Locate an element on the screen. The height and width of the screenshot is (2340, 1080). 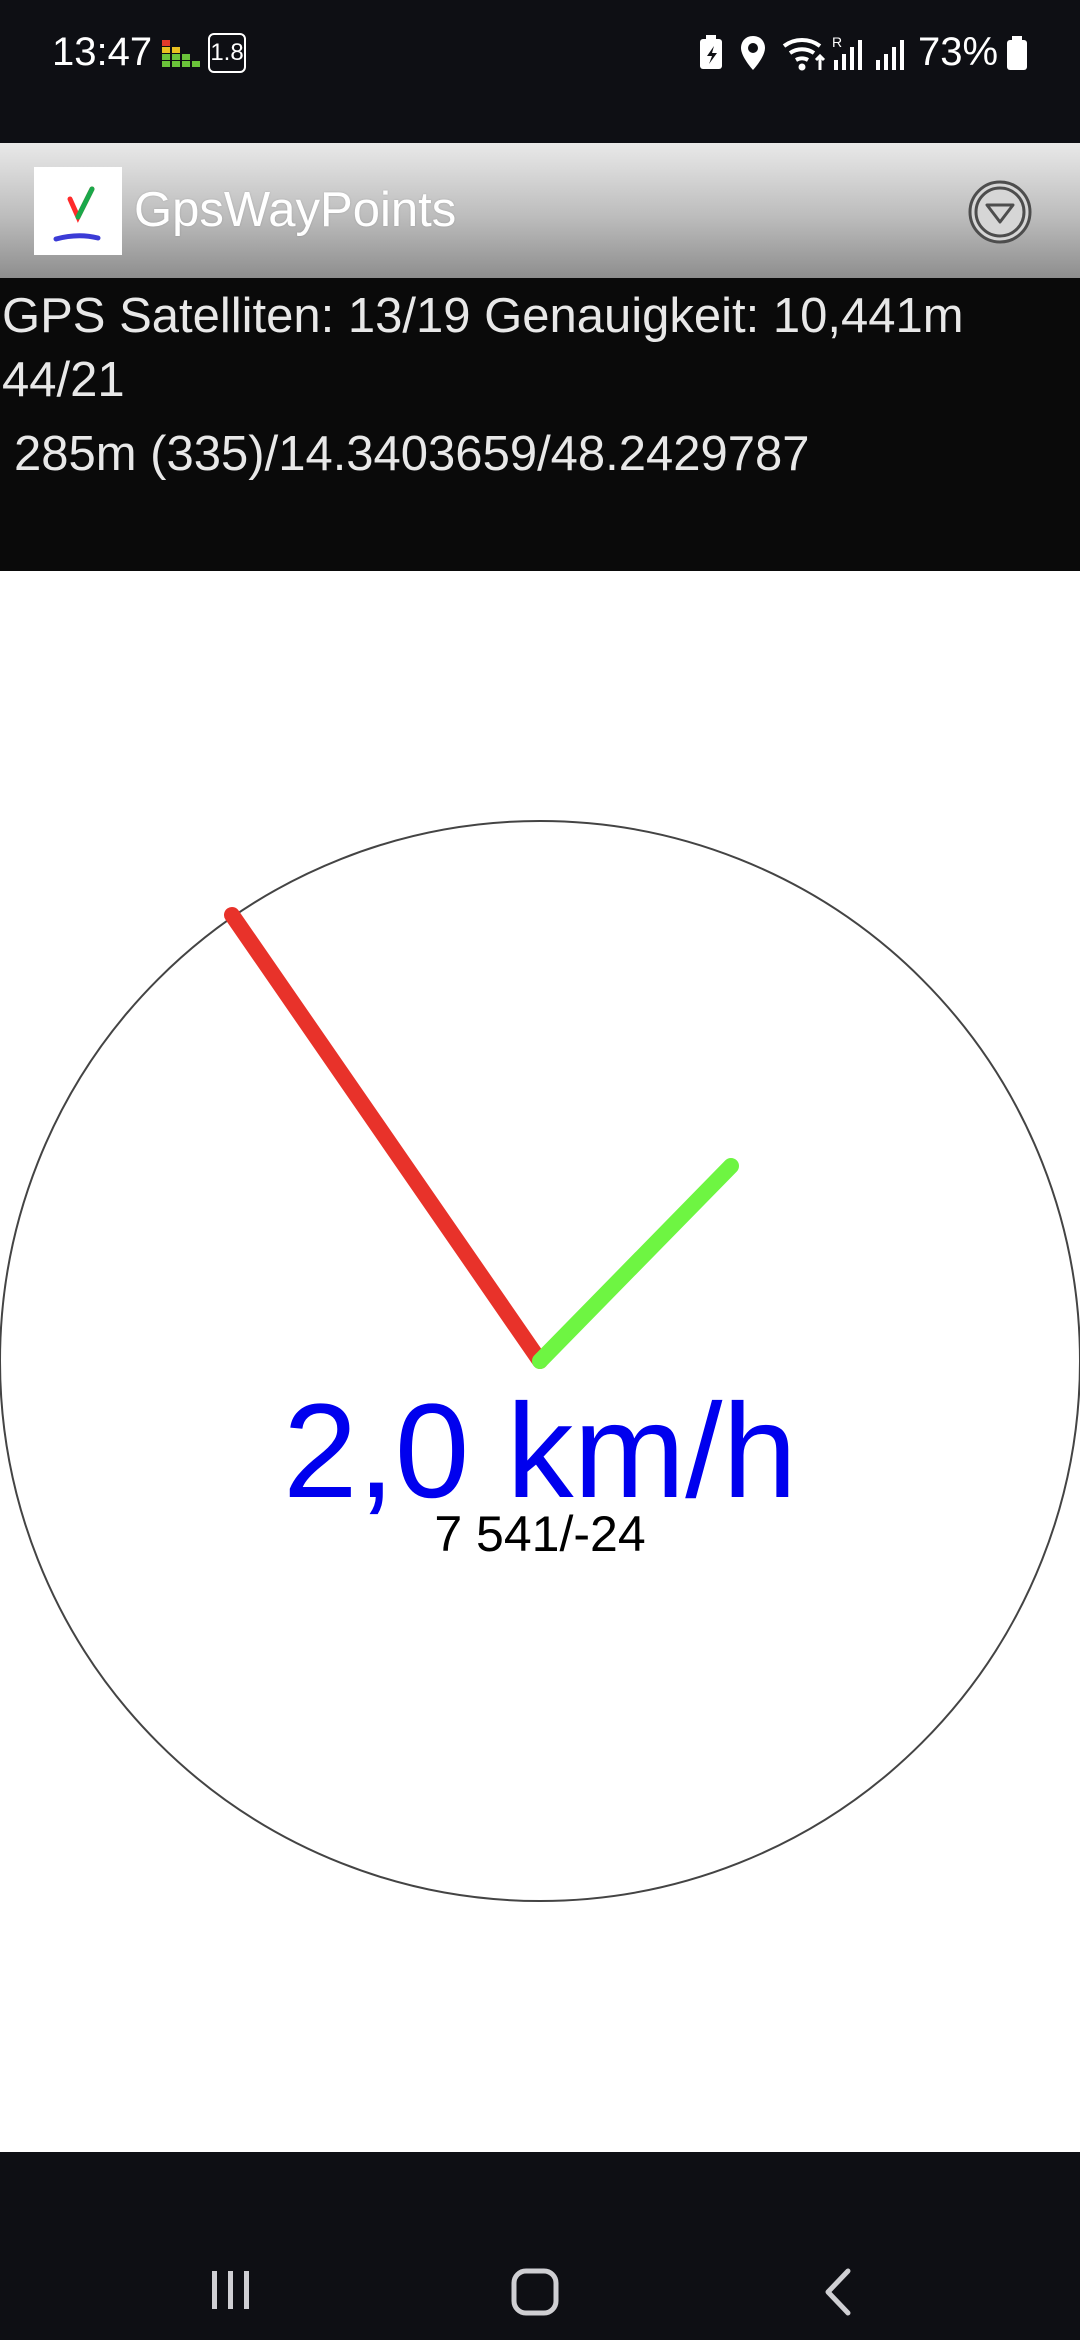
battery-percent: 73% is located at coordinates (958, 52).